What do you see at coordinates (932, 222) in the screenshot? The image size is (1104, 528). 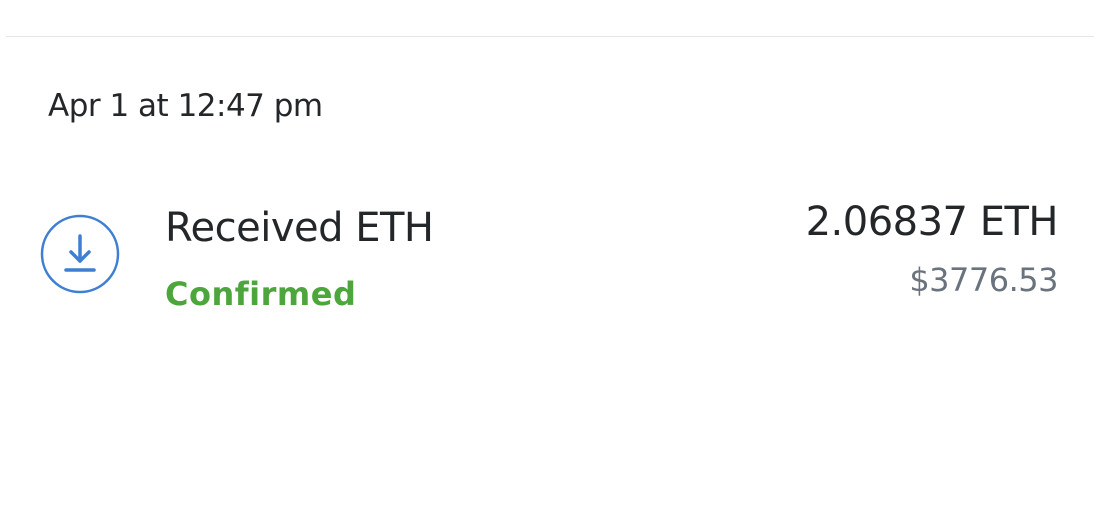 I see `transaction-amount: 2.06837 ETH` at bounding box center [932, 222].